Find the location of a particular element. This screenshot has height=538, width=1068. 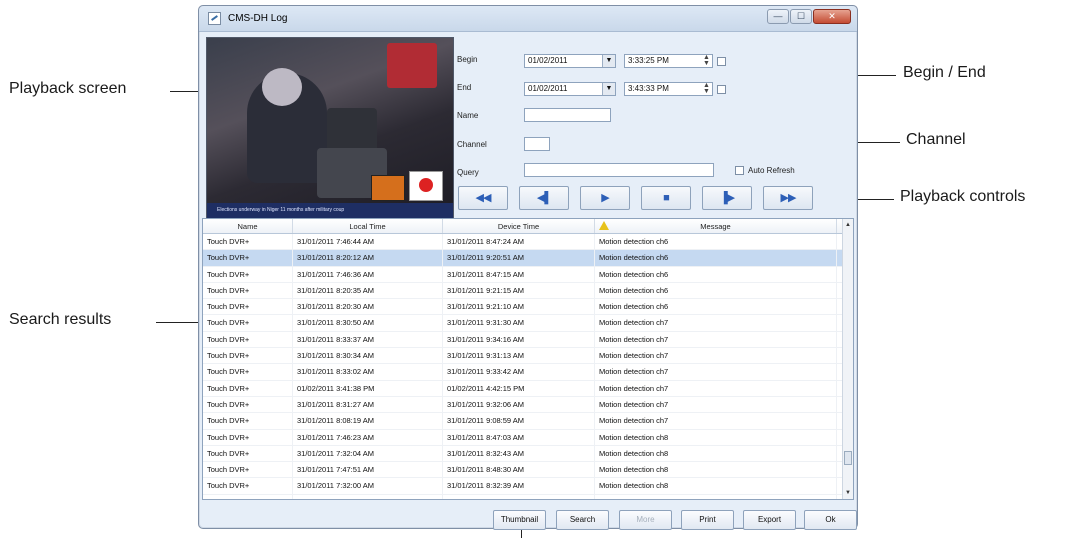

close-button: ✕ is located at coordinates (832, 16).